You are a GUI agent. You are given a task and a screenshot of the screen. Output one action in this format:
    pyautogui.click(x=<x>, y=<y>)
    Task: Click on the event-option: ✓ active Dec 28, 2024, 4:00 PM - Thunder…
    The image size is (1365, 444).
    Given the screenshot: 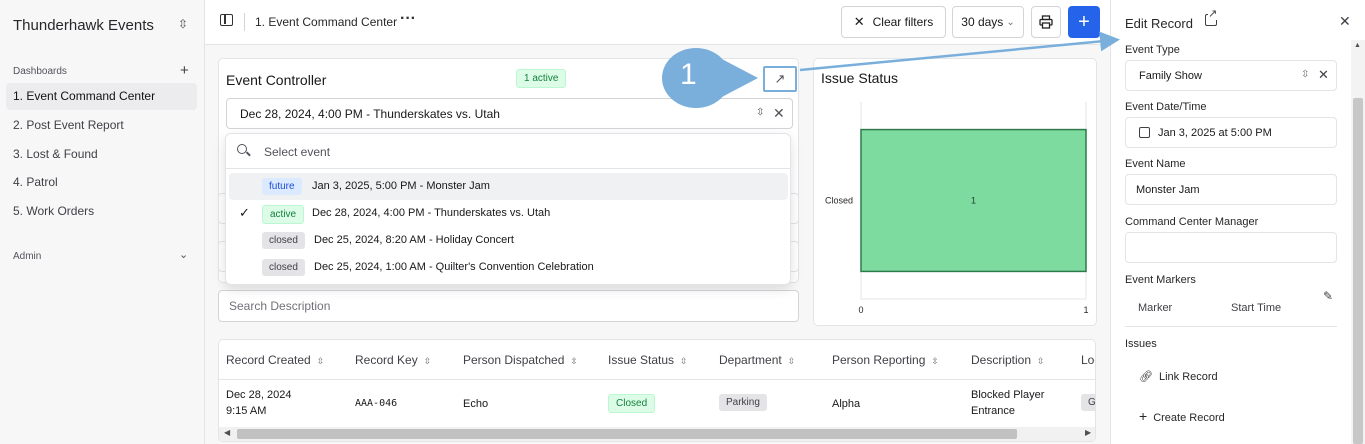 What is the action you would take?
    pyautogui.click(x=508, y=213)
    